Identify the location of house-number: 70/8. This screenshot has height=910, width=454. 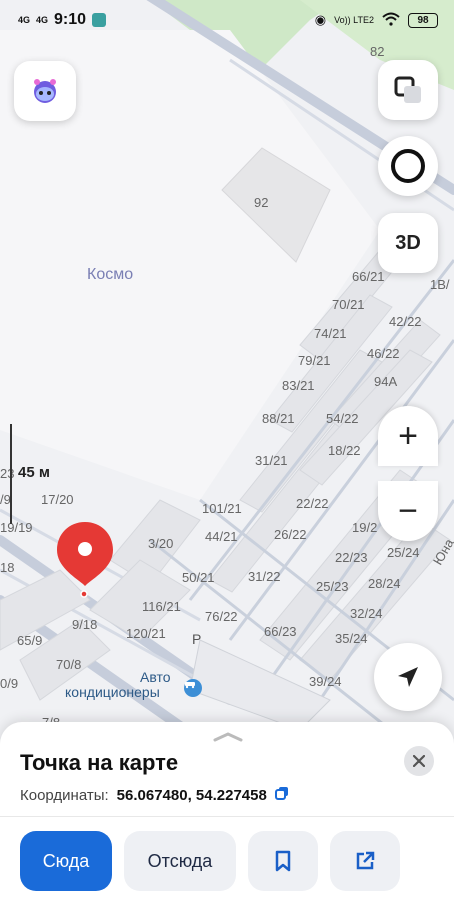
(69, 664).